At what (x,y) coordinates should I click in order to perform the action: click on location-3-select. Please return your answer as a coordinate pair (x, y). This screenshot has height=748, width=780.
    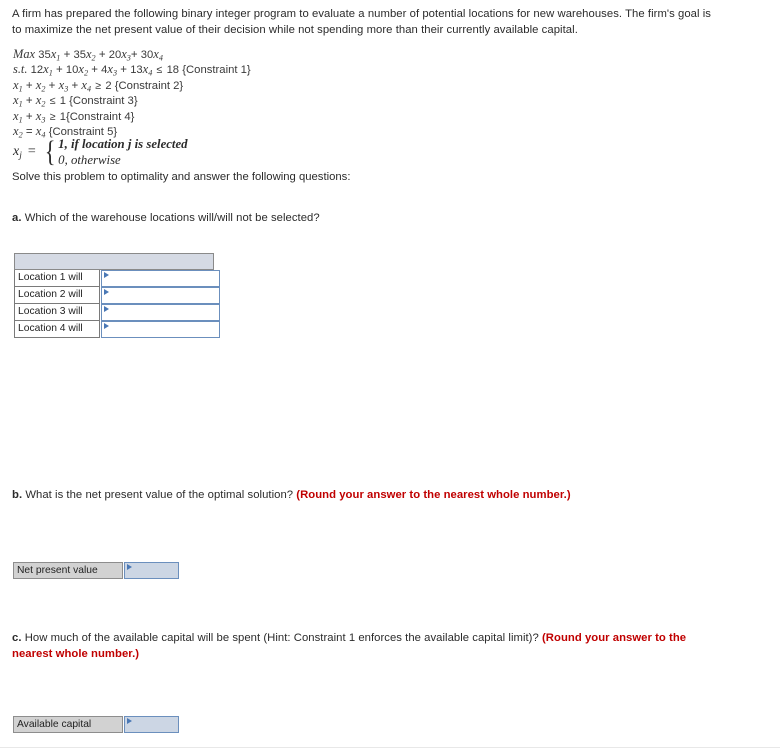
    Looking at the image, I should click on (160, 312).